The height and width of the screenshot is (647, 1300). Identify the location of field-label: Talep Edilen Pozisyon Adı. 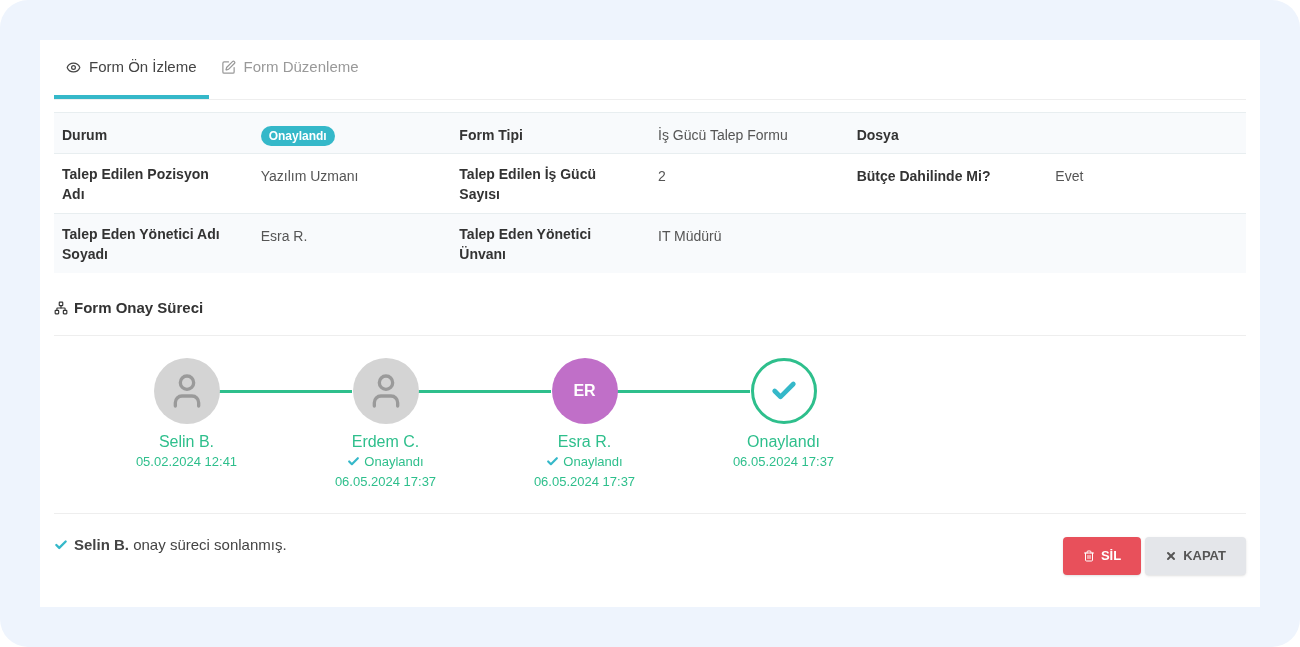
(136, 184).